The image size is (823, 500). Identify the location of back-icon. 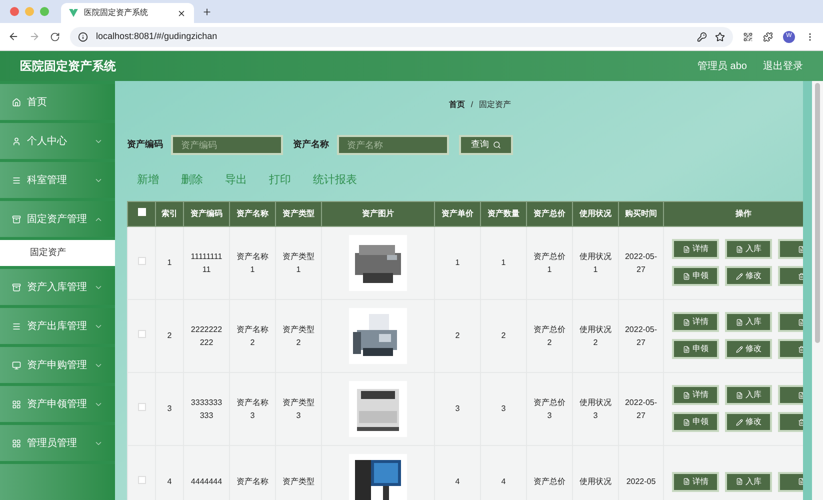
(13, 36).